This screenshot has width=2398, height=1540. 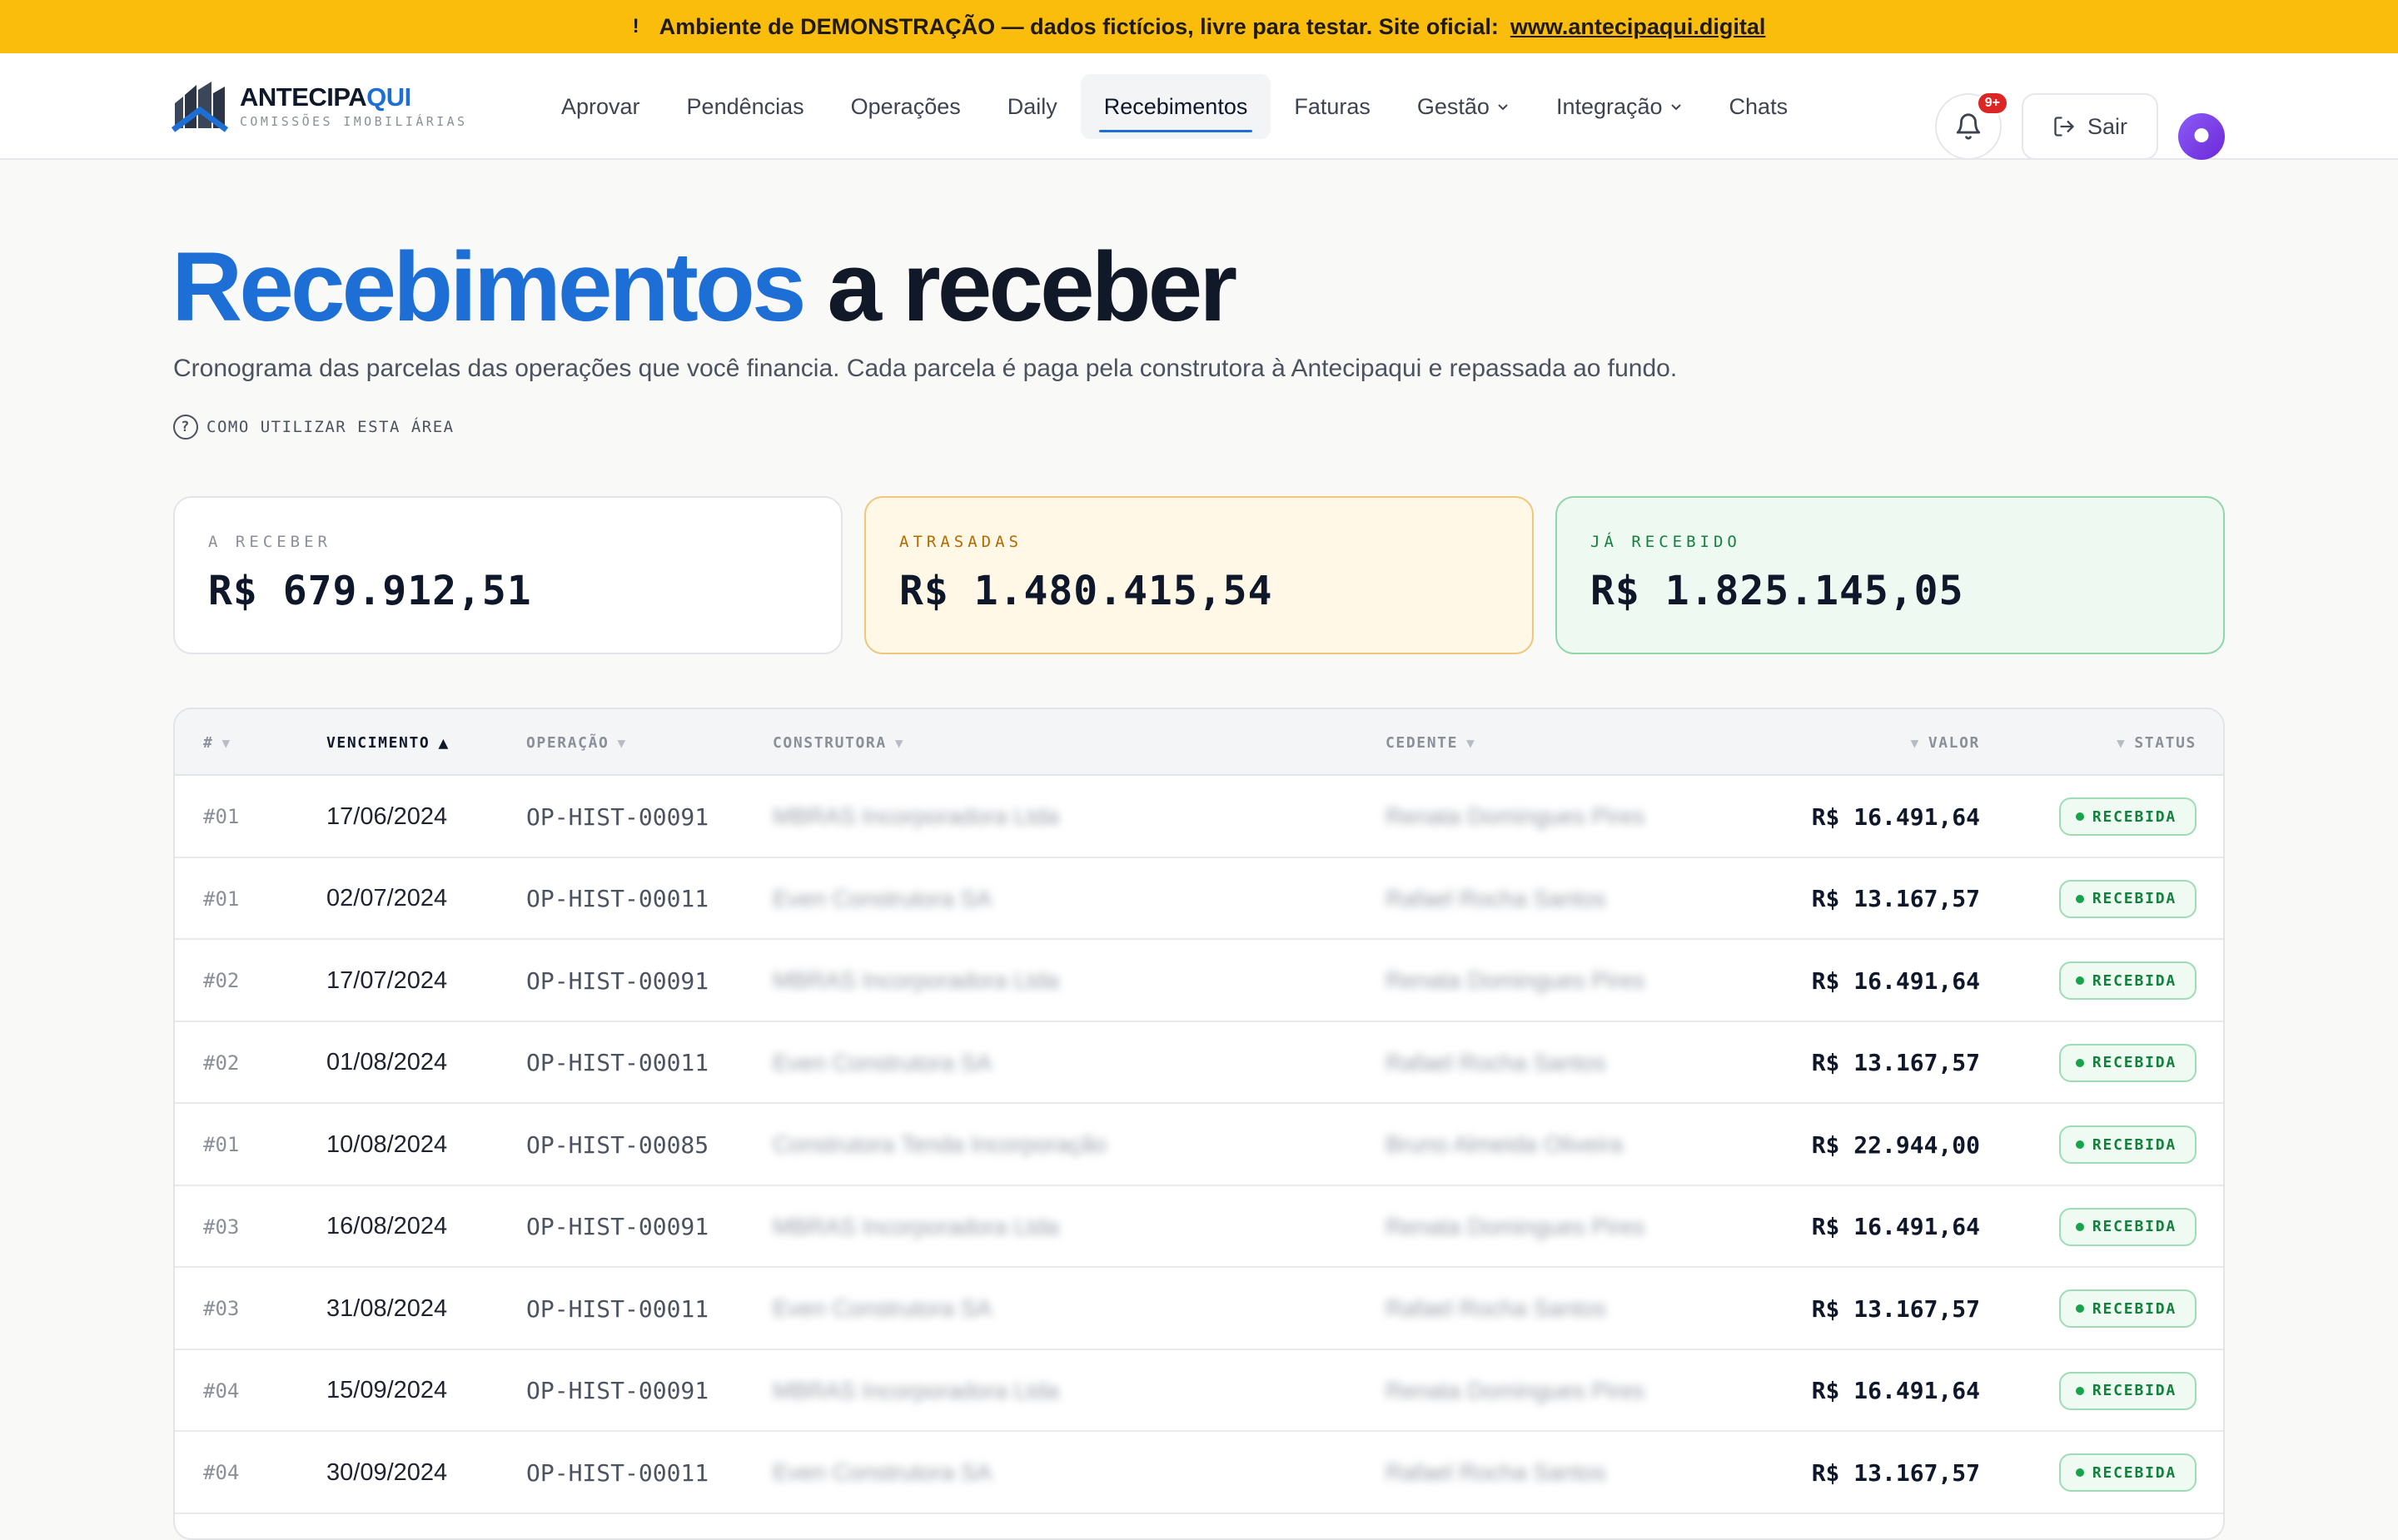 I want to click on card-value: R$ 1.480.415,54, so click(x=1086, y=591).